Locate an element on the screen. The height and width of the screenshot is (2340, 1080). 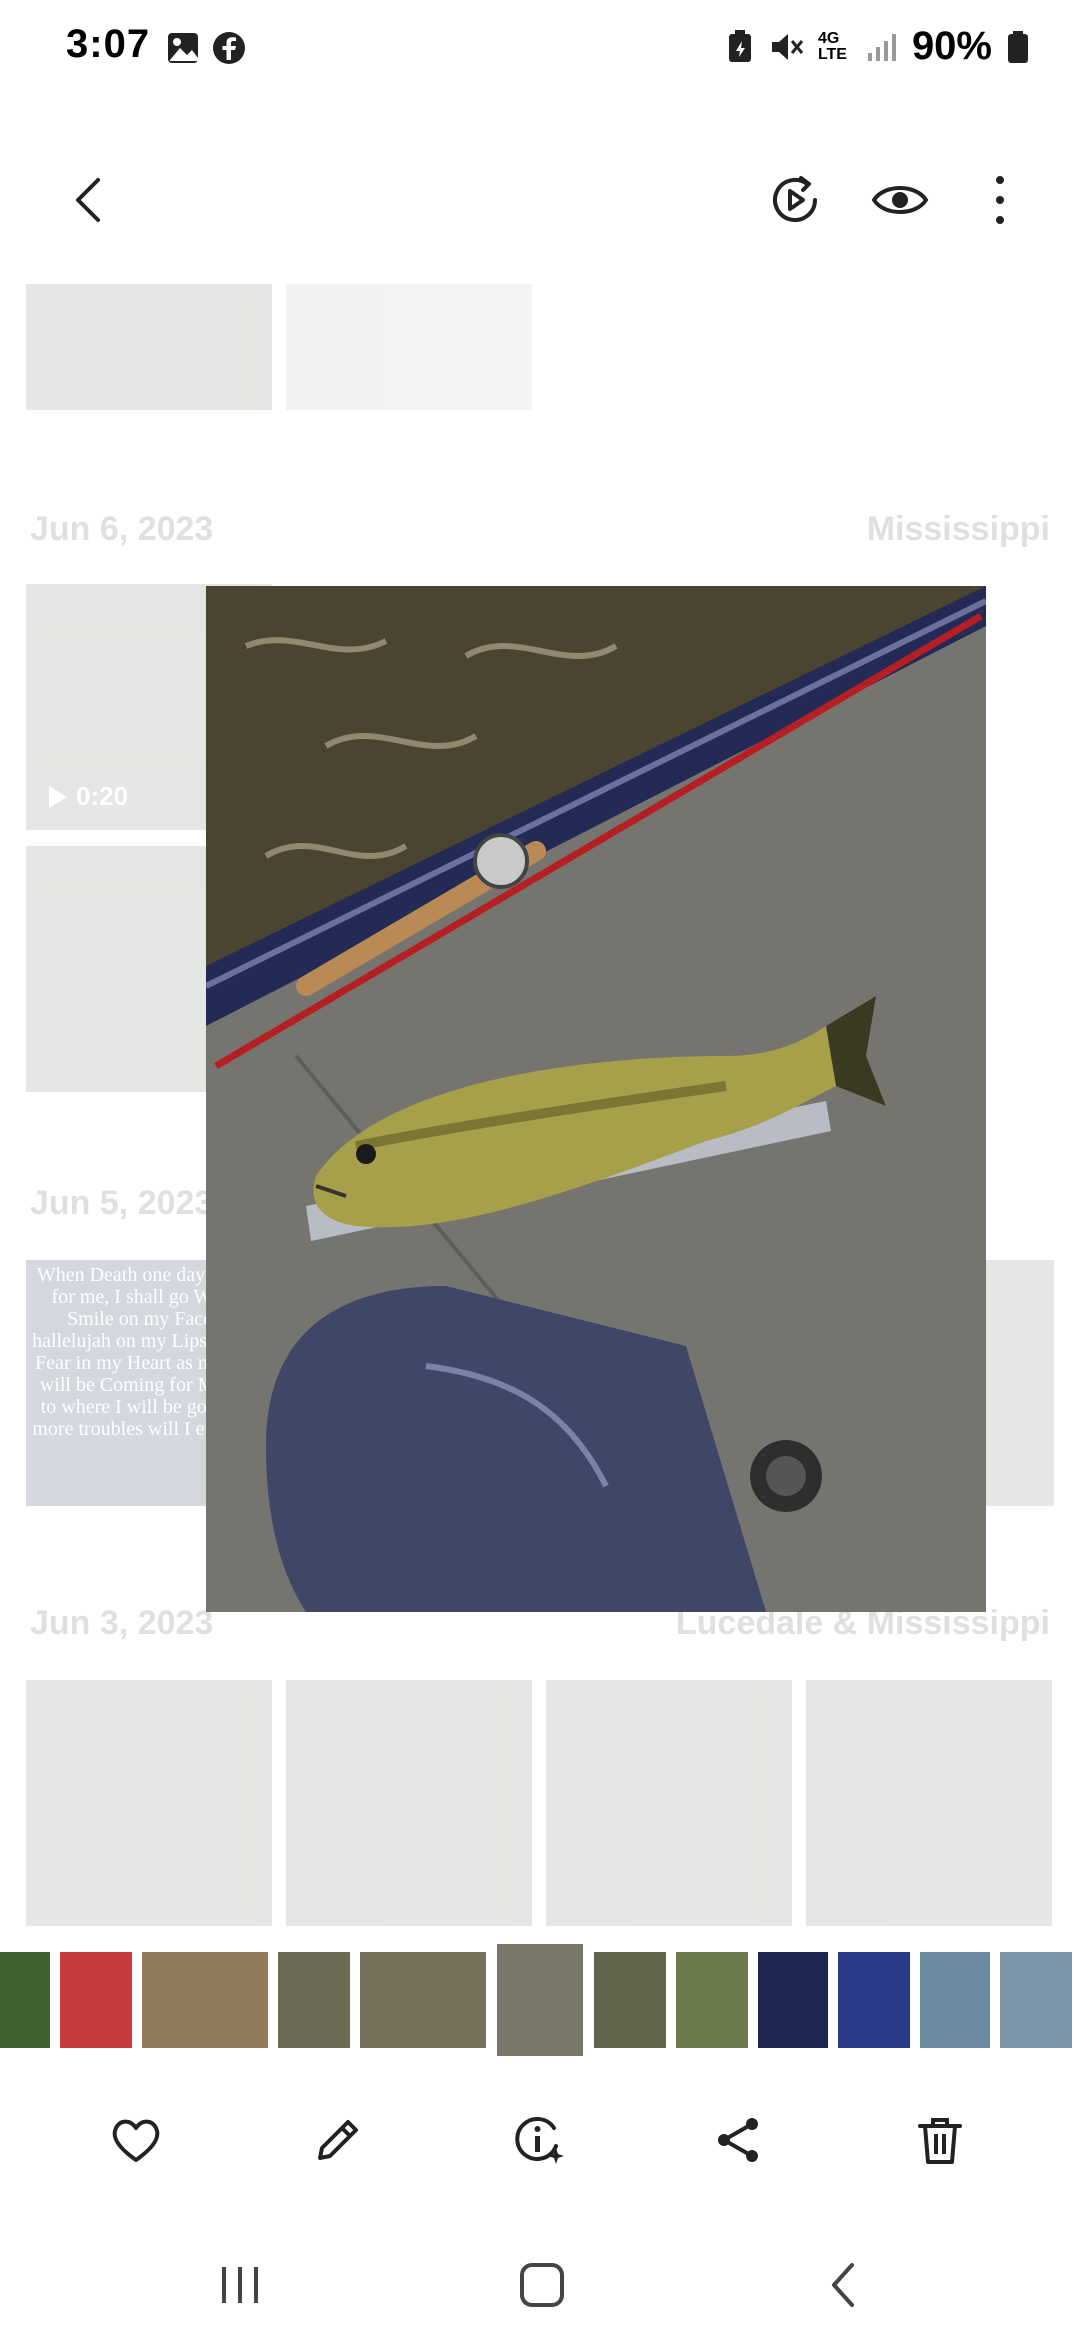
motion-play-icon is located at coordinates (795, 199).